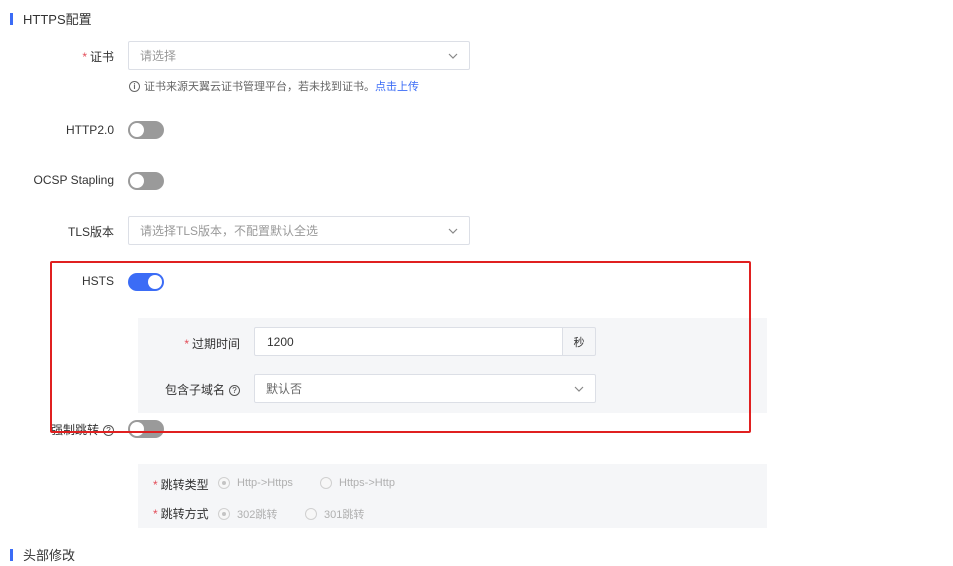 The image size is (953, 566). I want to click on redirect-type-label: * 跳转类型, so click(181, 485).